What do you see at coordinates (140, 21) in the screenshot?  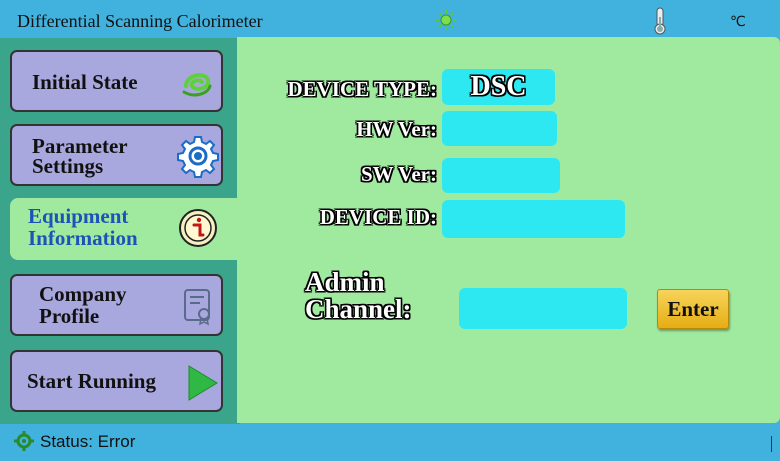 I see `app-title: Differential Scanning Calorimeter` at bounding box center [140, 21].